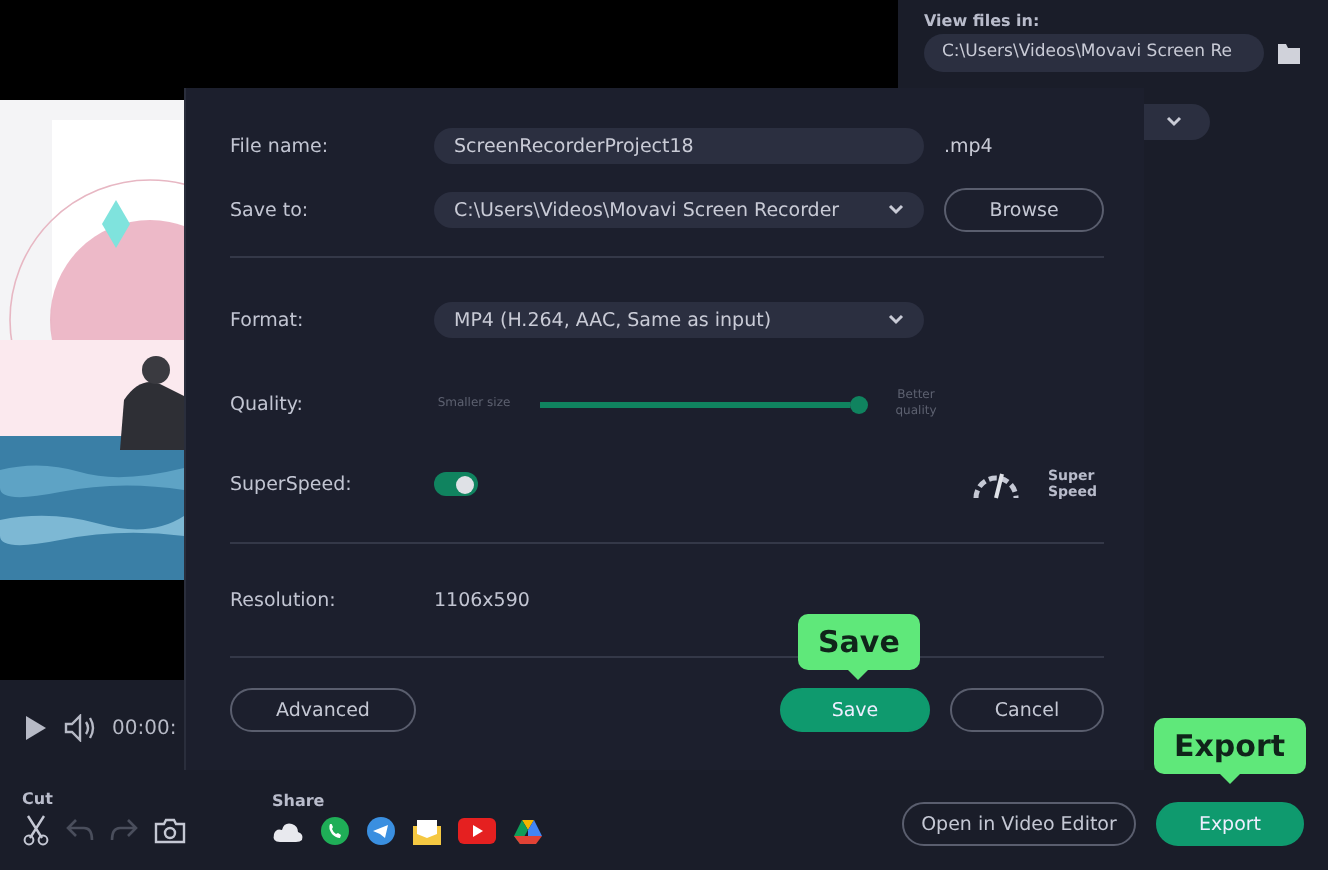 Image resolution: width=1328 pixels, height=870 pixels. I want to click on scissors-icon, so click(36, 830).